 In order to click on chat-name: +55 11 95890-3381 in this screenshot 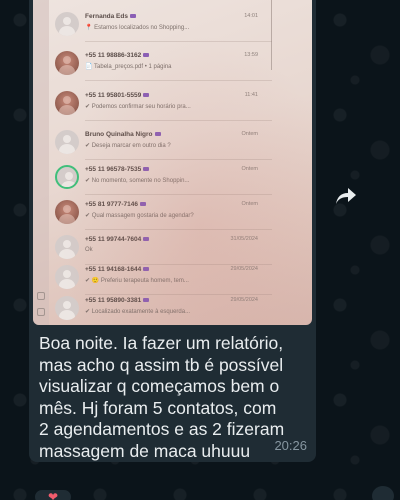, I will do `click(117, 300)`.